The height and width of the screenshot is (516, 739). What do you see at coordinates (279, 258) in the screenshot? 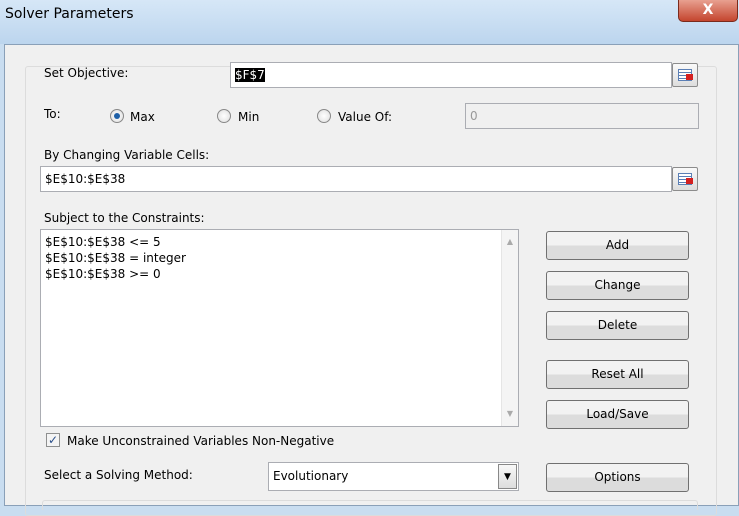
I see `constraint-item: $E$10:$E$38 = integer` at bounding box center [279, 258].